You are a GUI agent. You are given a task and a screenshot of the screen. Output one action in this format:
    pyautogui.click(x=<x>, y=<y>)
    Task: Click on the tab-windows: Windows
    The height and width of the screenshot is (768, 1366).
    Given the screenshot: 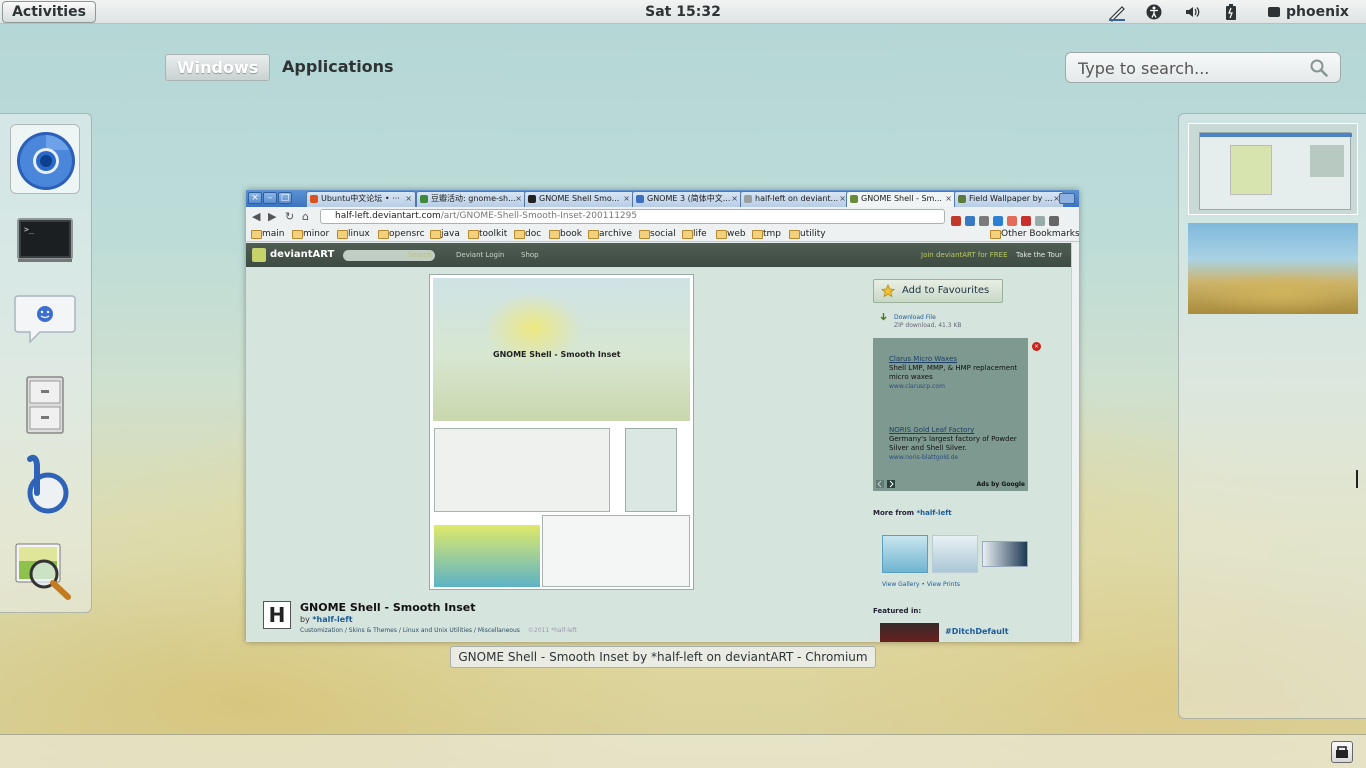 What is the action you would take?
    pyautogui.click(x=217, y=67)
    